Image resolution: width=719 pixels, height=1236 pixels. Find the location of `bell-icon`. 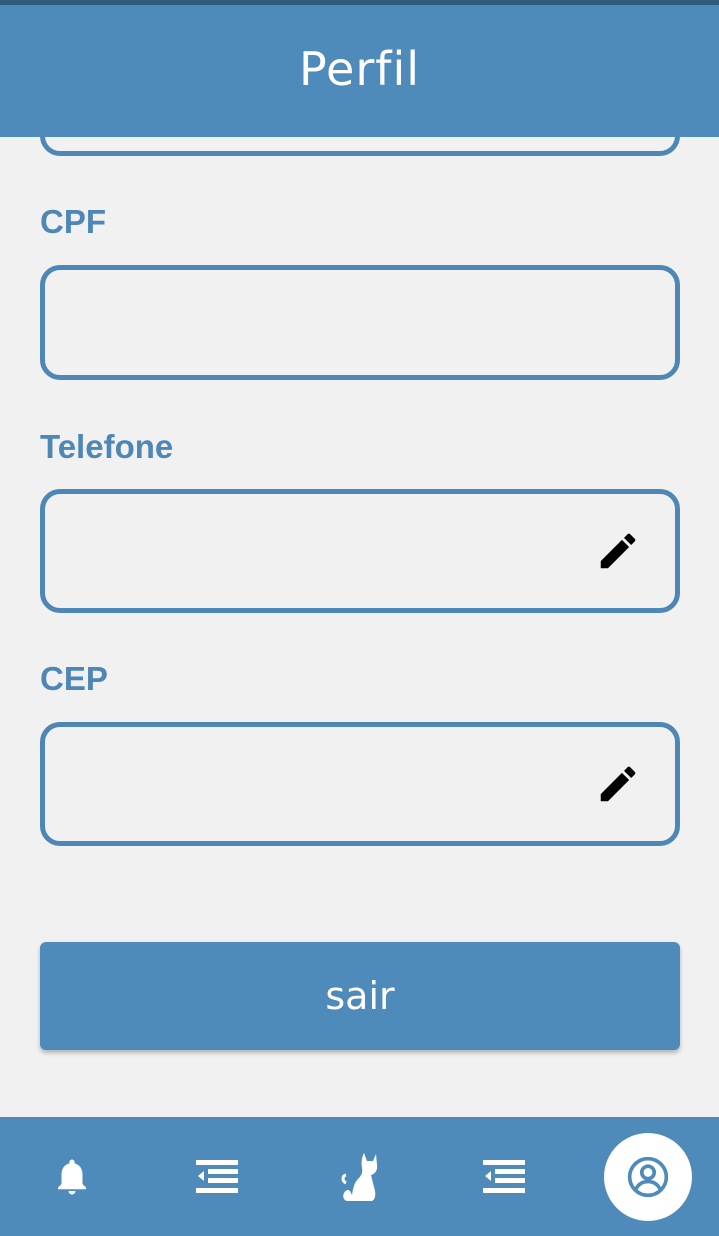

bell-icon is located at coordinates (72, 1176).